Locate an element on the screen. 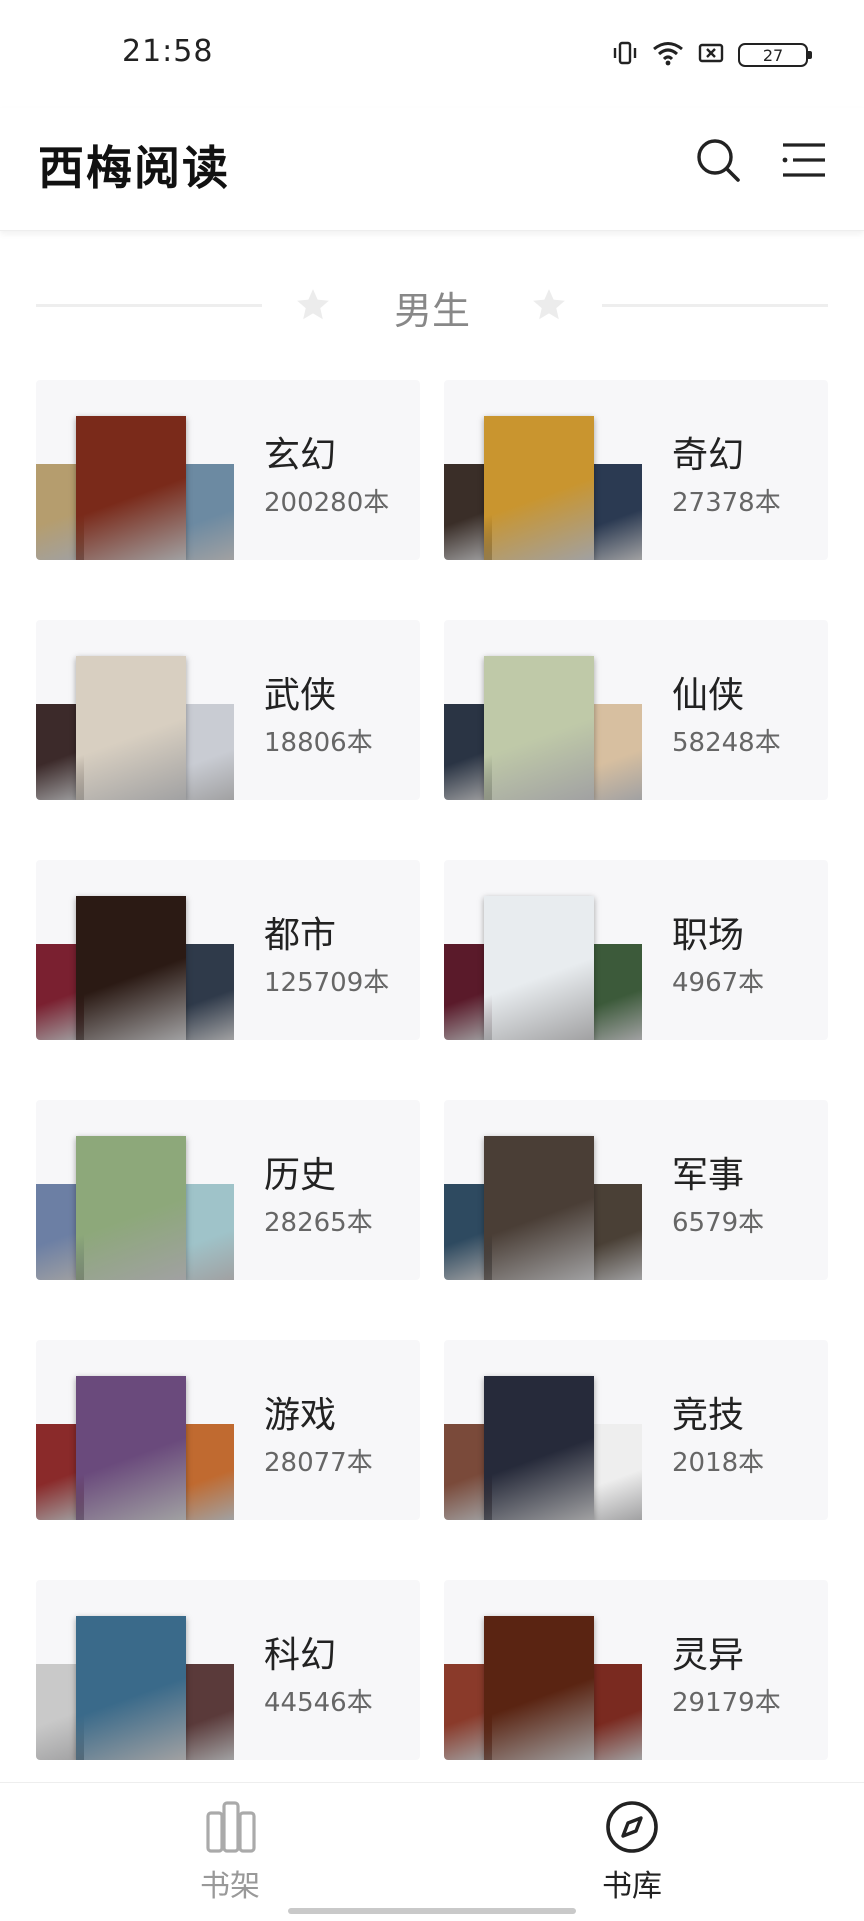 Image resolution: width=864 pixels, height=1921 pixels. category-card: 竞技 2018本 is located at coordinates (636, 1430).